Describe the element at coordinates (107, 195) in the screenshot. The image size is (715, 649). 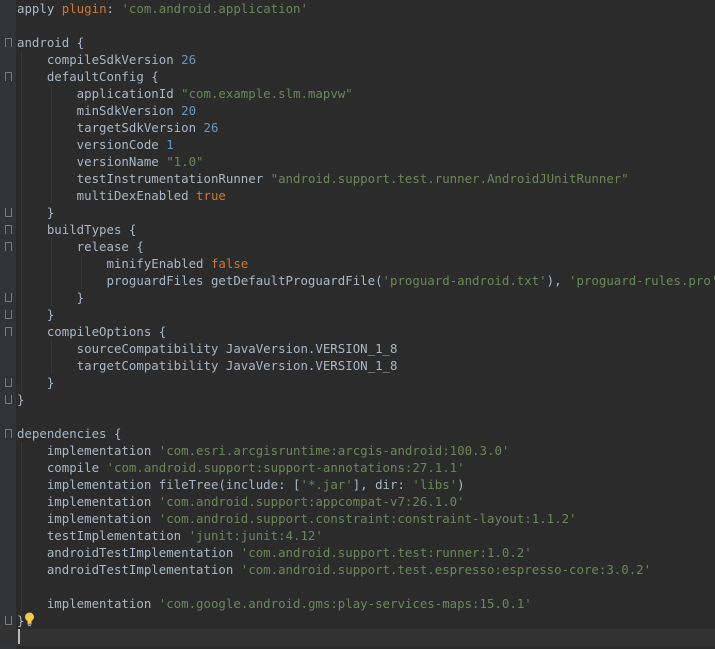
I see `code-token: multiDexEnabled` at that location.